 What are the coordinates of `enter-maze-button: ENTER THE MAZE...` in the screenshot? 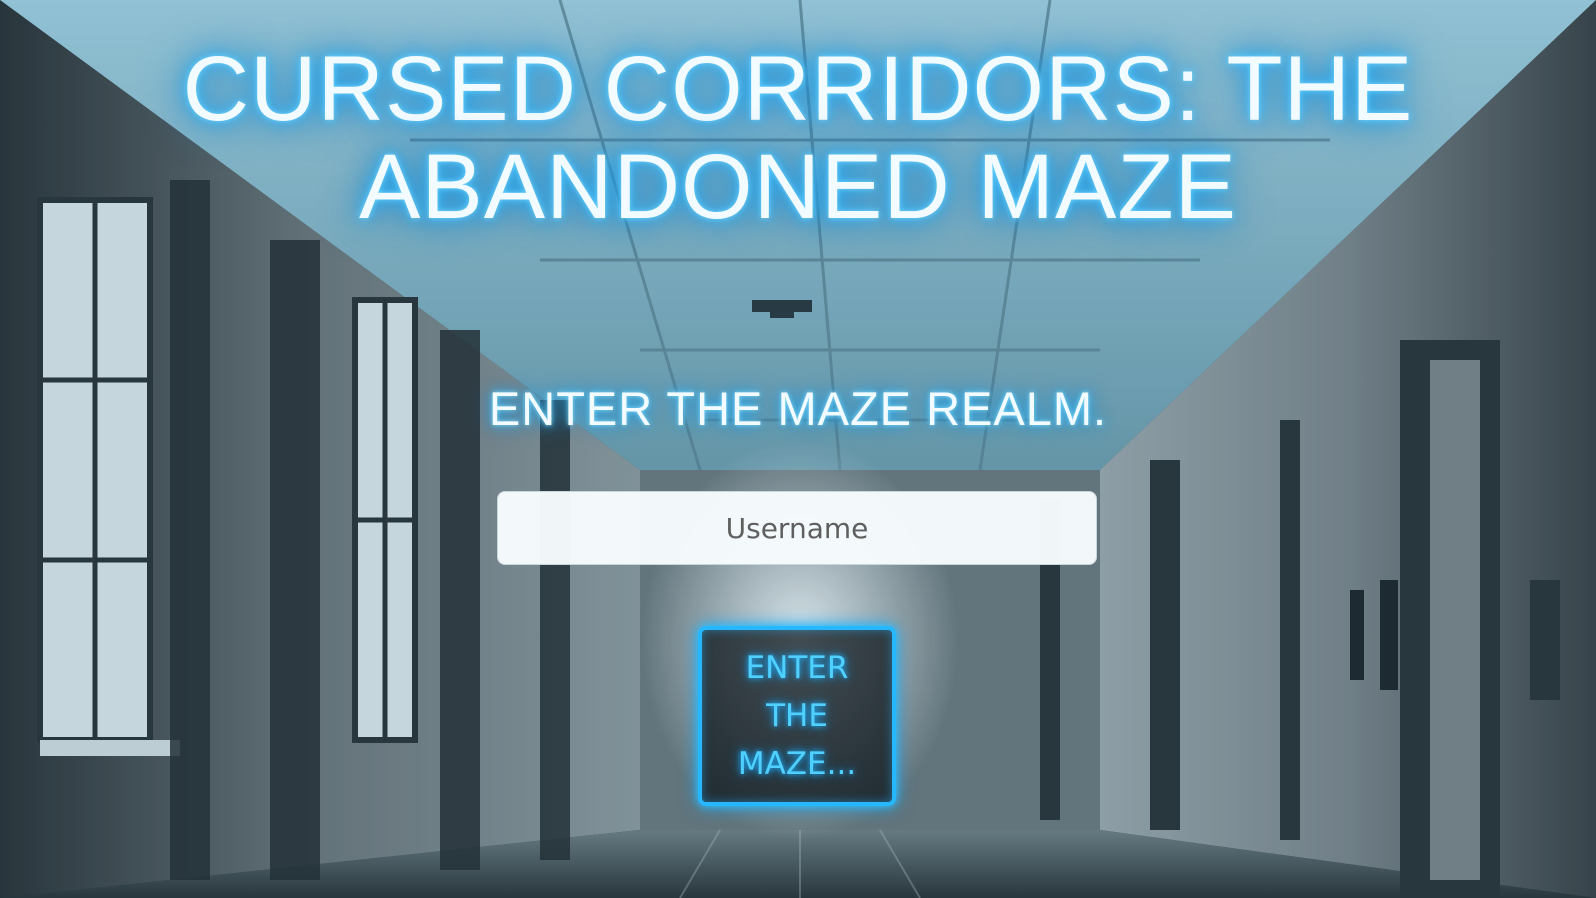 It's located at (797, 716).